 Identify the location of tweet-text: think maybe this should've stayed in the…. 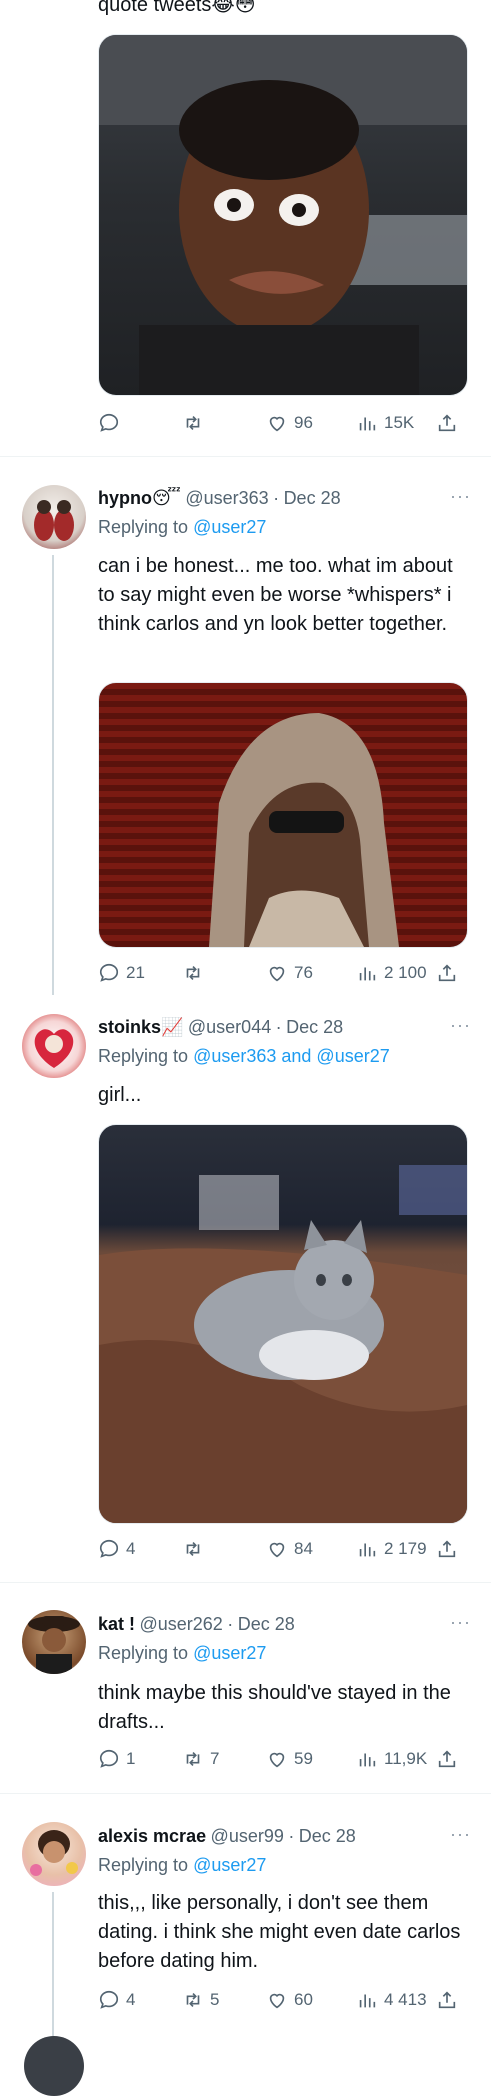
(274, 1707).